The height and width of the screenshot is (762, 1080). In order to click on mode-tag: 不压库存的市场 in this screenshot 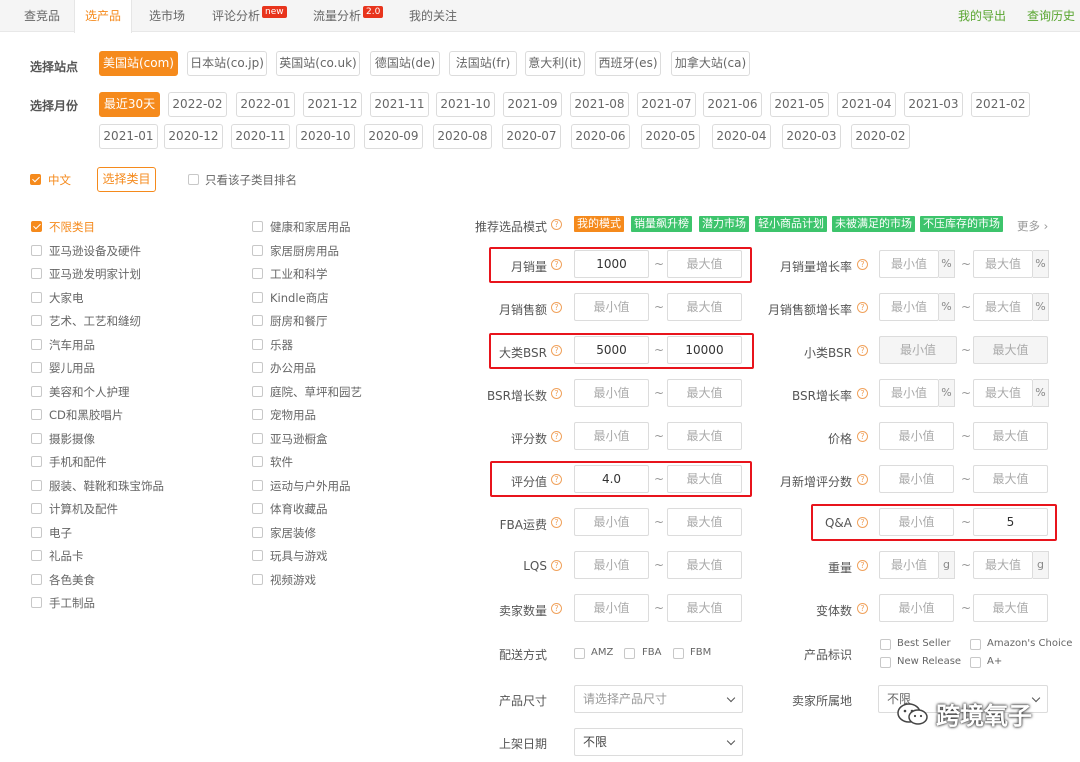, I will do `click(961, 224)`.